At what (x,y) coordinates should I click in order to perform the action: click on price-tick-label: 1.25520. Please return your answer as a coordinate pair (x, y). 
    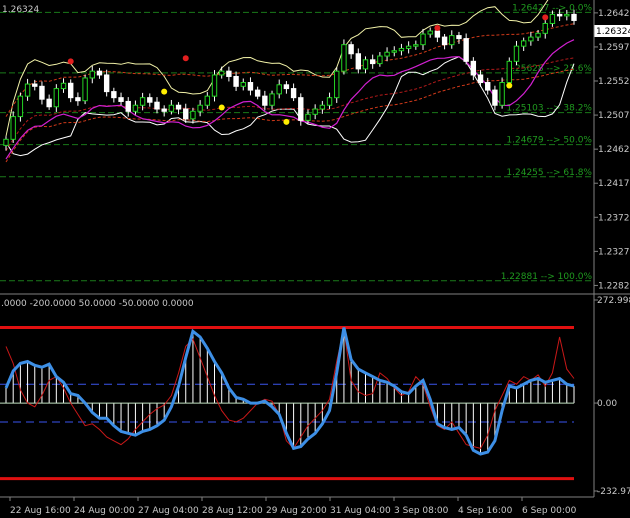
    Looking at the image, I should click on (614, 82).